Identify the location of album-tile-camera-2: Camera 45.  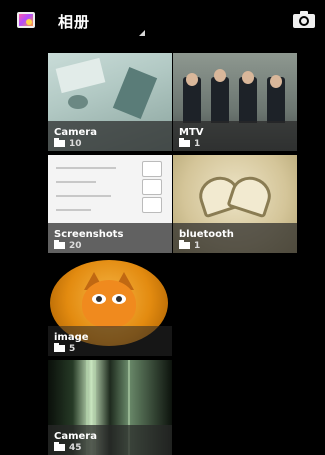
(110, 407).